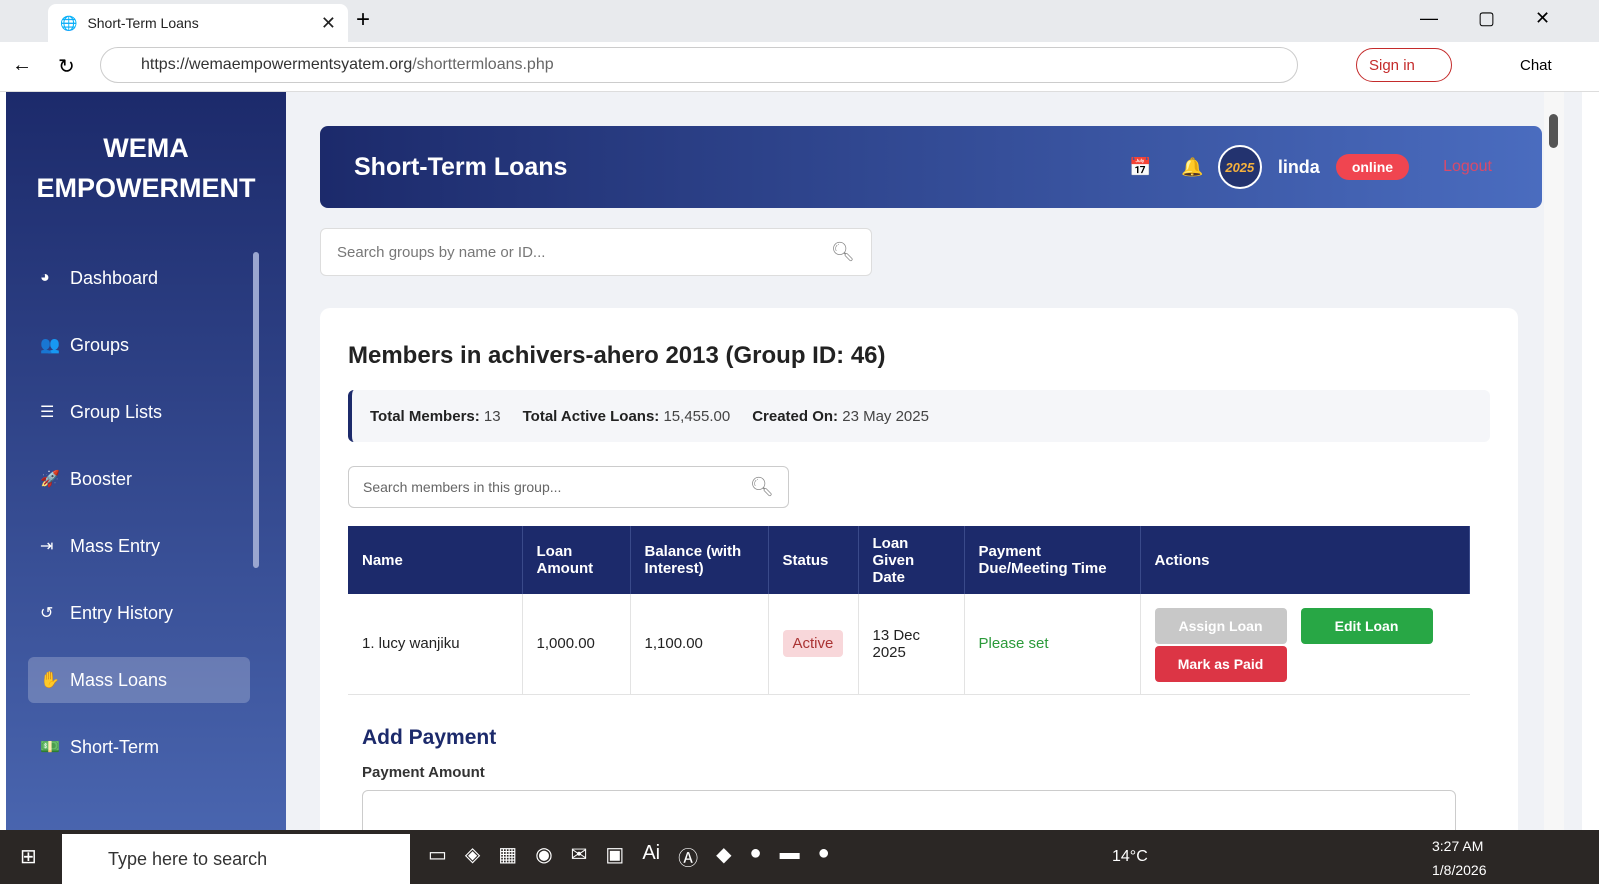 This screenshot has height=884, width=1599. What do you see at coordinates (1220, 625) in the screenshot?
I see `assign-loan-button: Assign Loan` at bounding box center [1220, 625].